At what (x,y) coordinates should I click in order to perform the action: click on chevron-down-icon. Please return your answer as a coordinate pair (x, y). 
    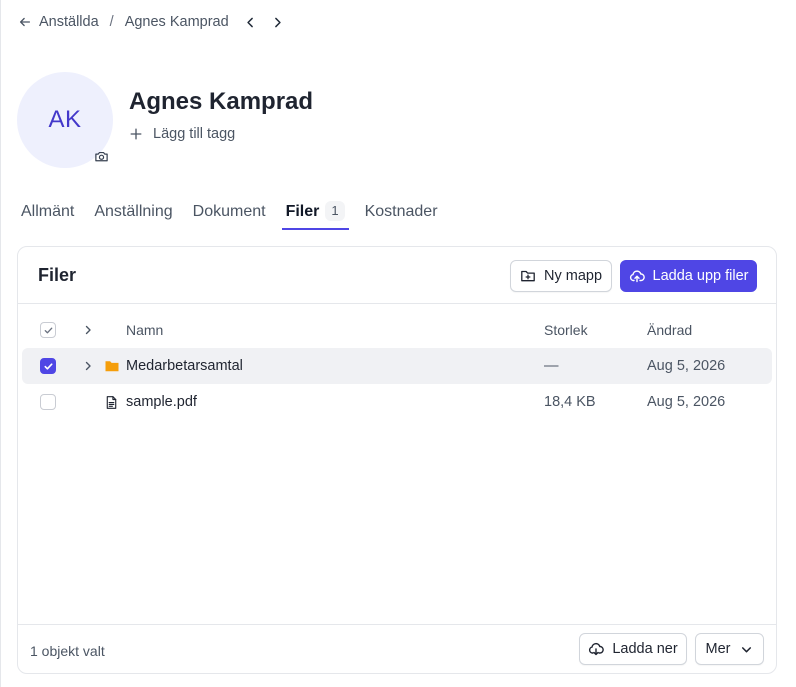
    Looking at the image, I should click on (747, 649).